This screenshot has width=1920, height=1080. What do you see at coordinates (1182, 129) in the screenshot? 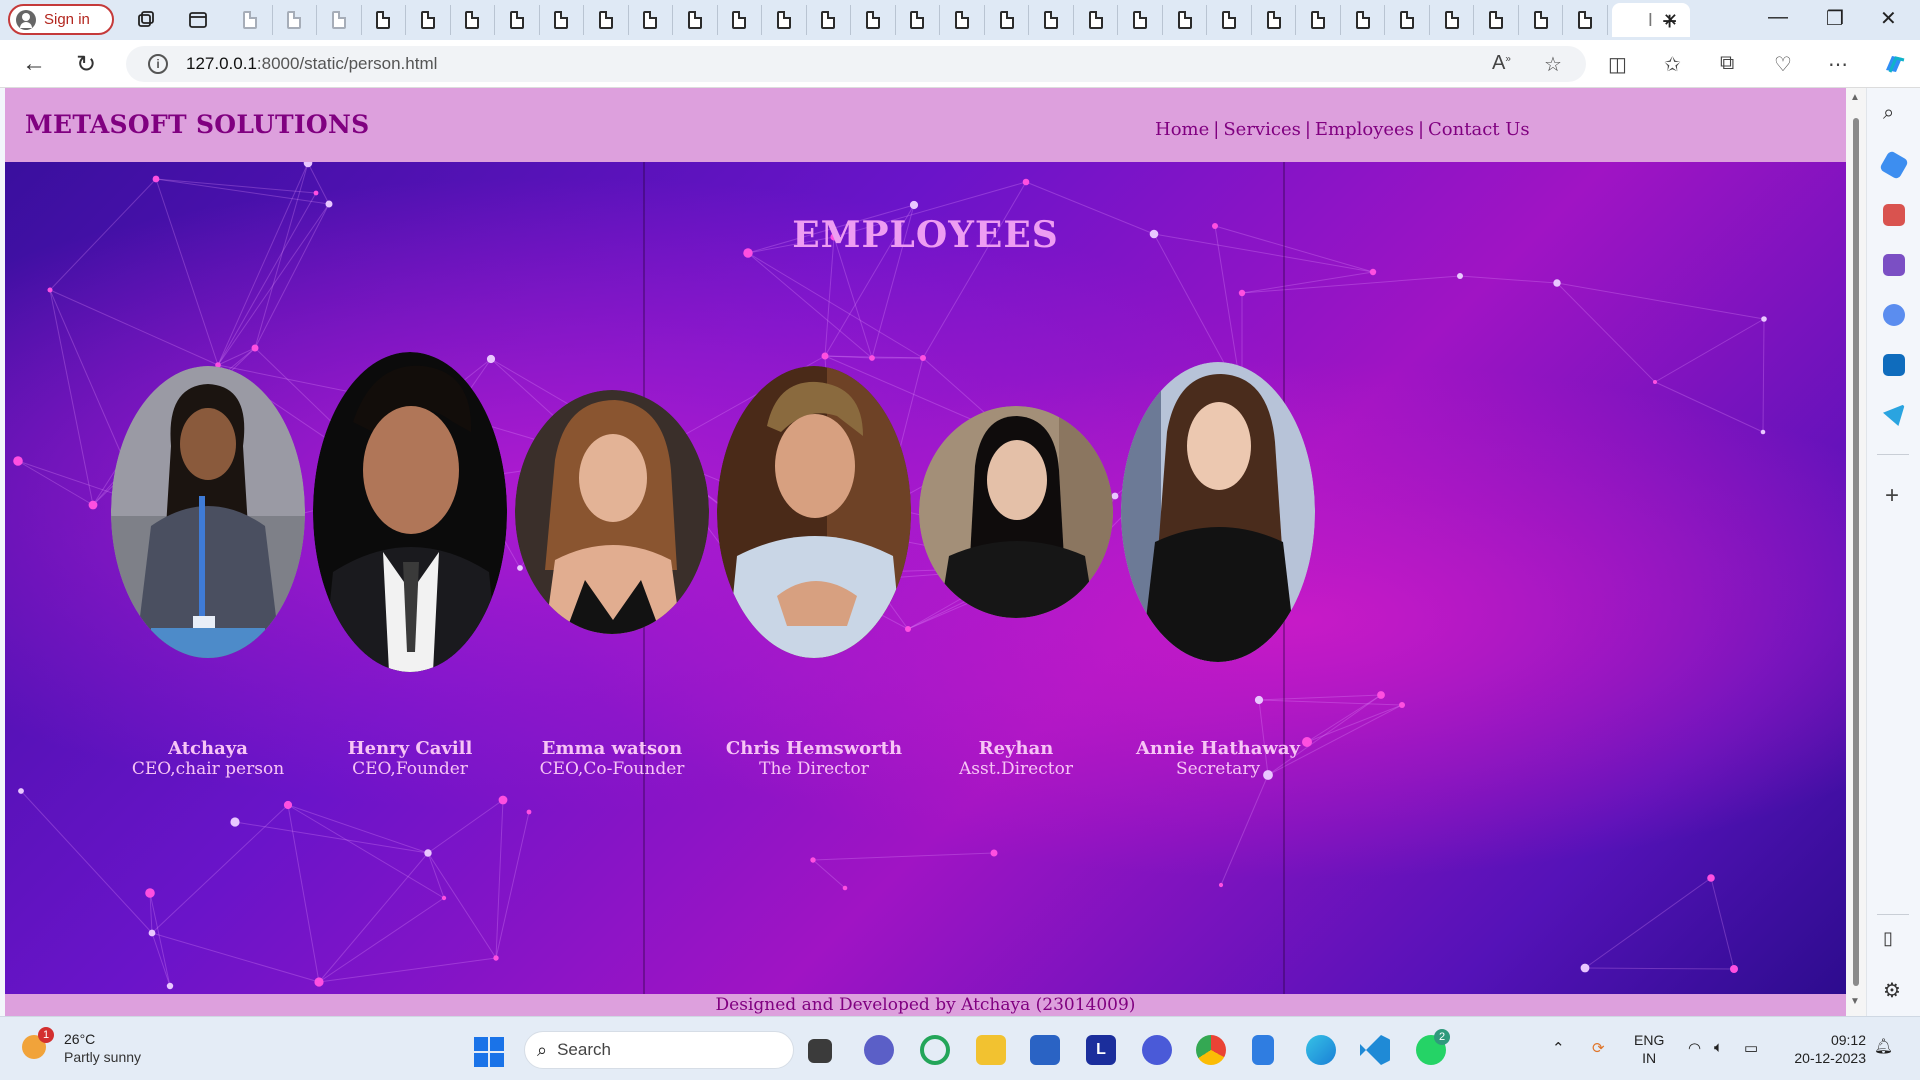
I see `nav-home-link: Home` at bounding box center [1182, 129].